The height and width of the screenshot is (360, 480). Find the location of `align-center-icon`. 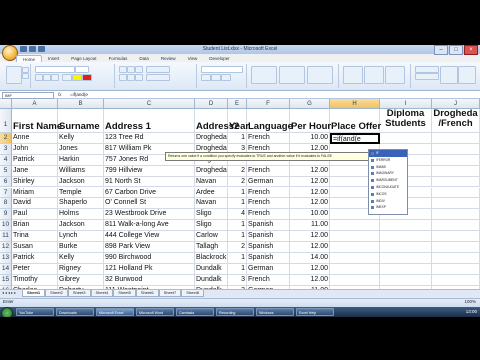

align-center-icon is located at coordinates (131, 77).